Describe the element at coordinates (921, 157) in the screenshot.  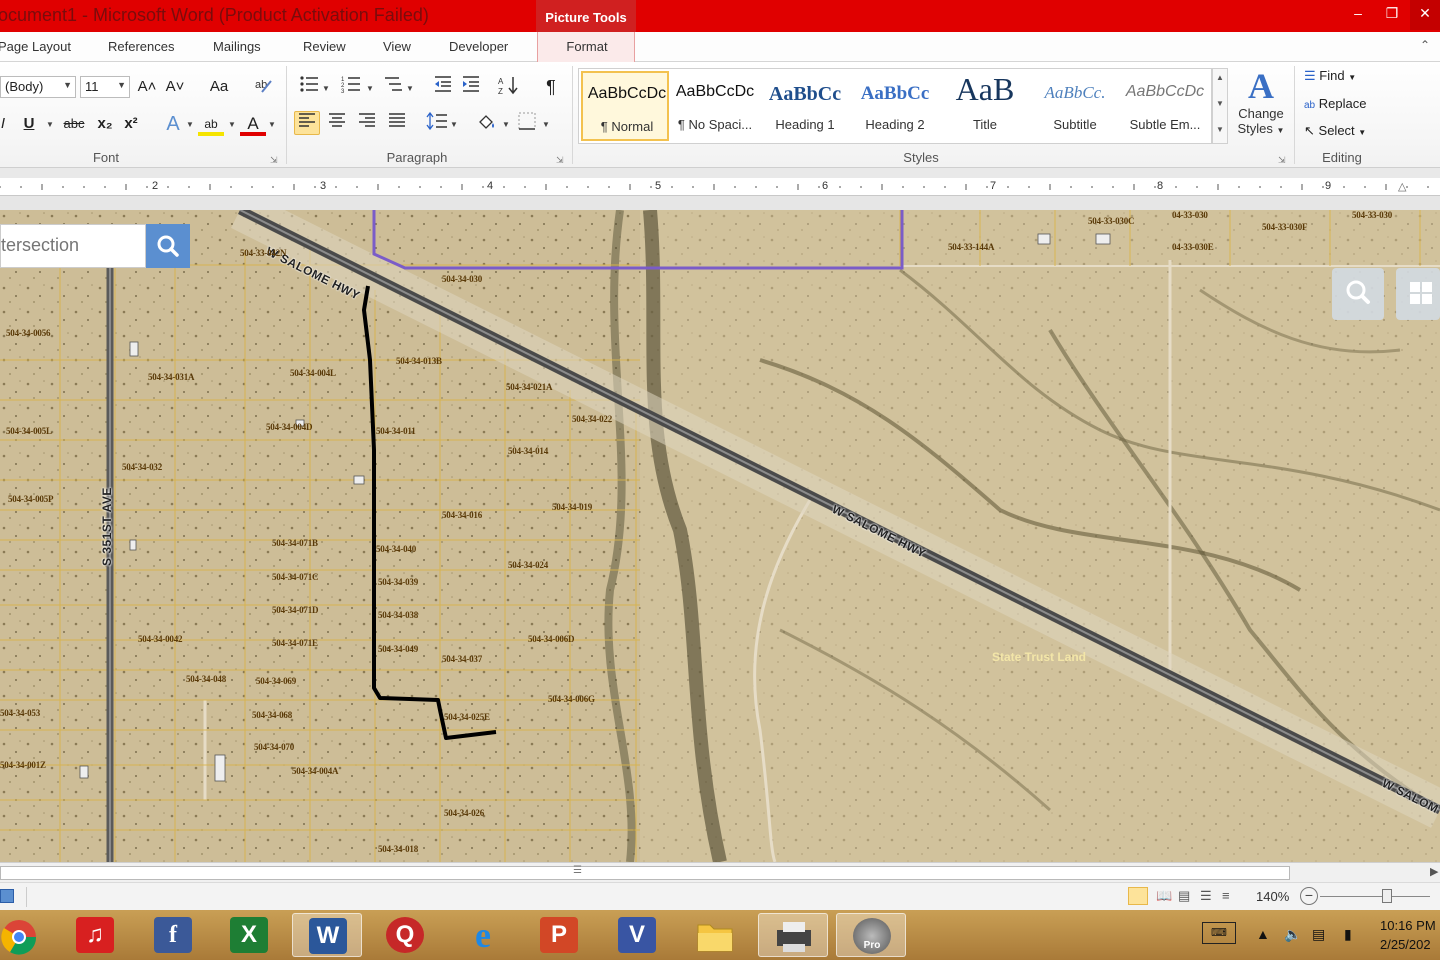
I see `styles-group-label: Styles` at that location.